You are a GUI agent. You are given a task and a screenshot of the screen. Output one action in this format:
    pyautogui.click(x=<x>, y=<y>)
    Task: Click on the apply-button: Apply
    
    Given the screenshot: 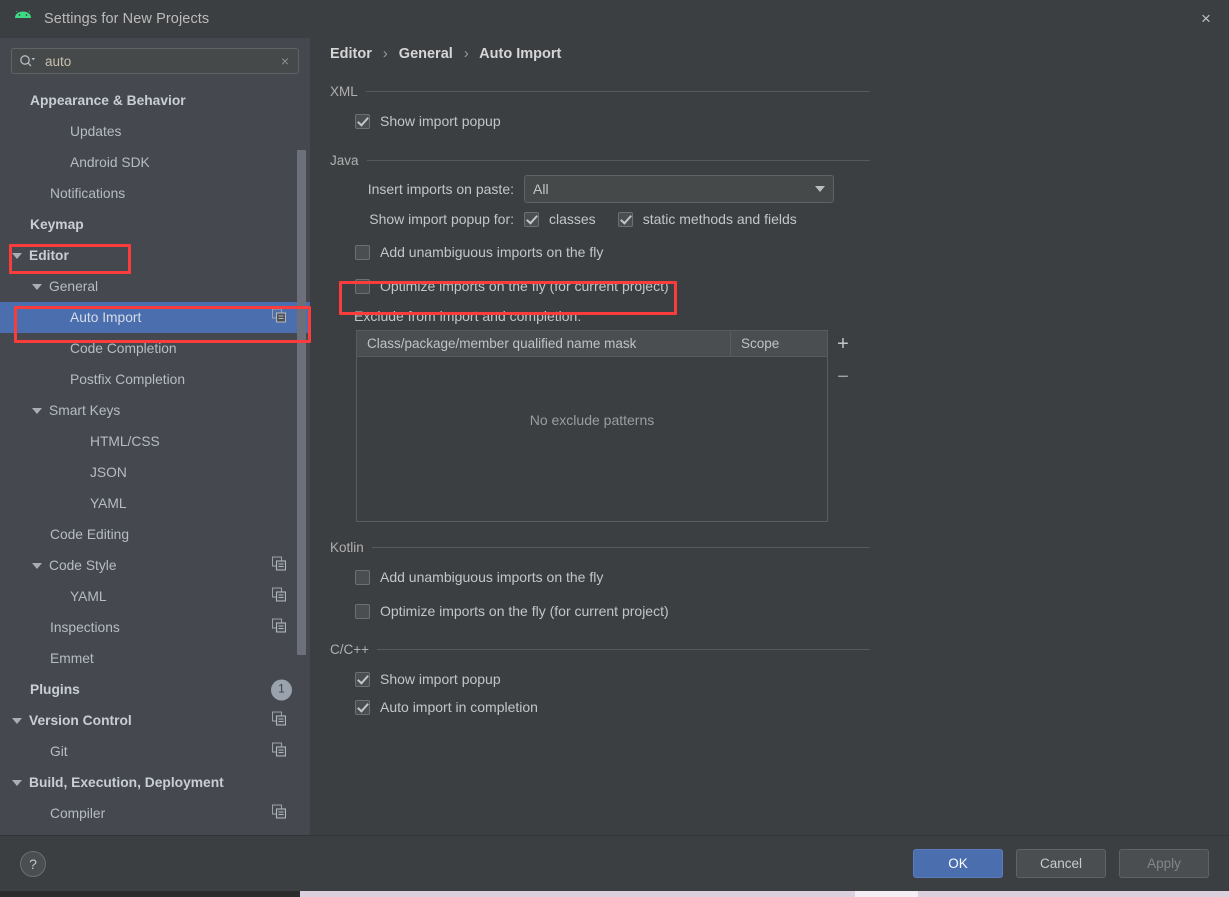 What is the action you would take?
    pyautogui.click(x=1164, y=863)
    